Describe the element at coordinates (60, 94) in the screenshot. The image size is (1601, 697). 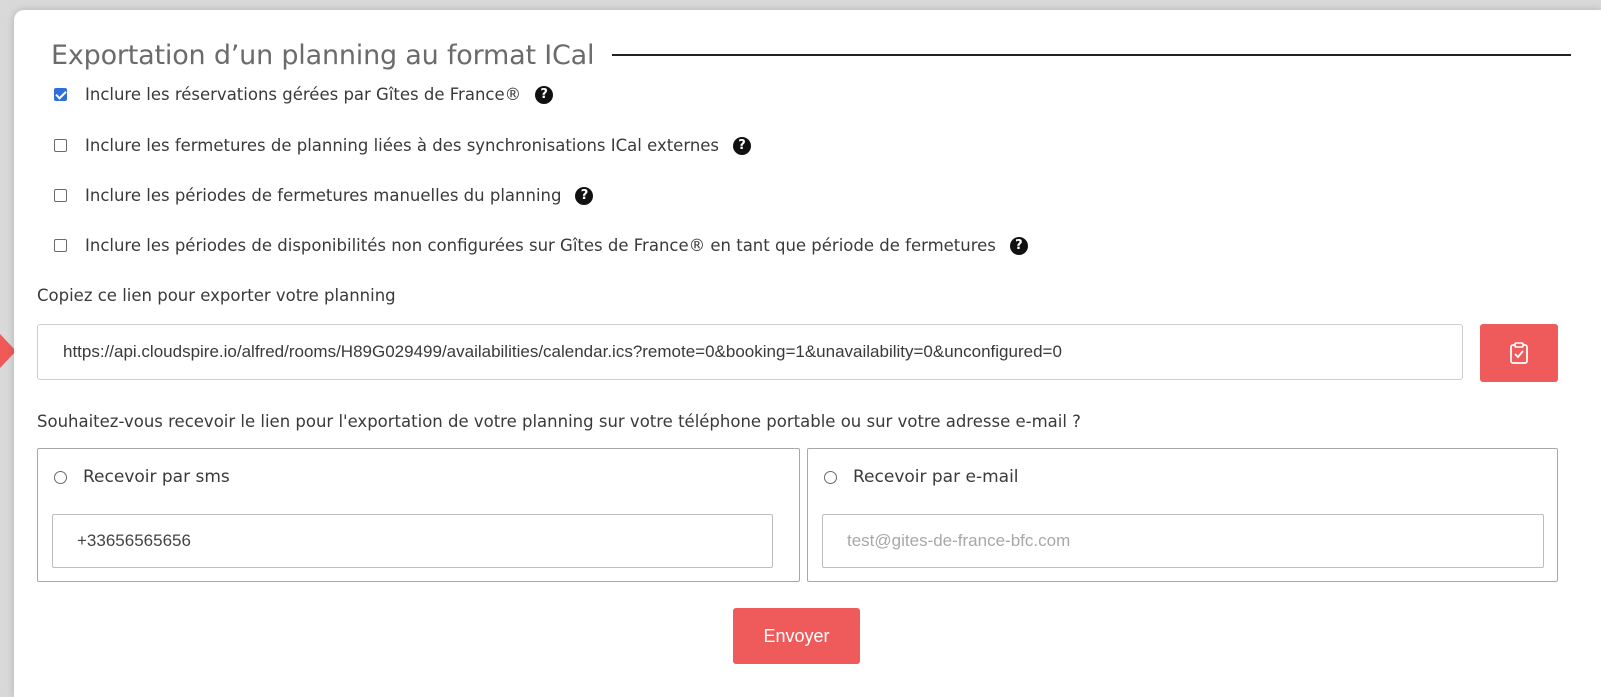
I see `checkbox-include-reservations` at that location.